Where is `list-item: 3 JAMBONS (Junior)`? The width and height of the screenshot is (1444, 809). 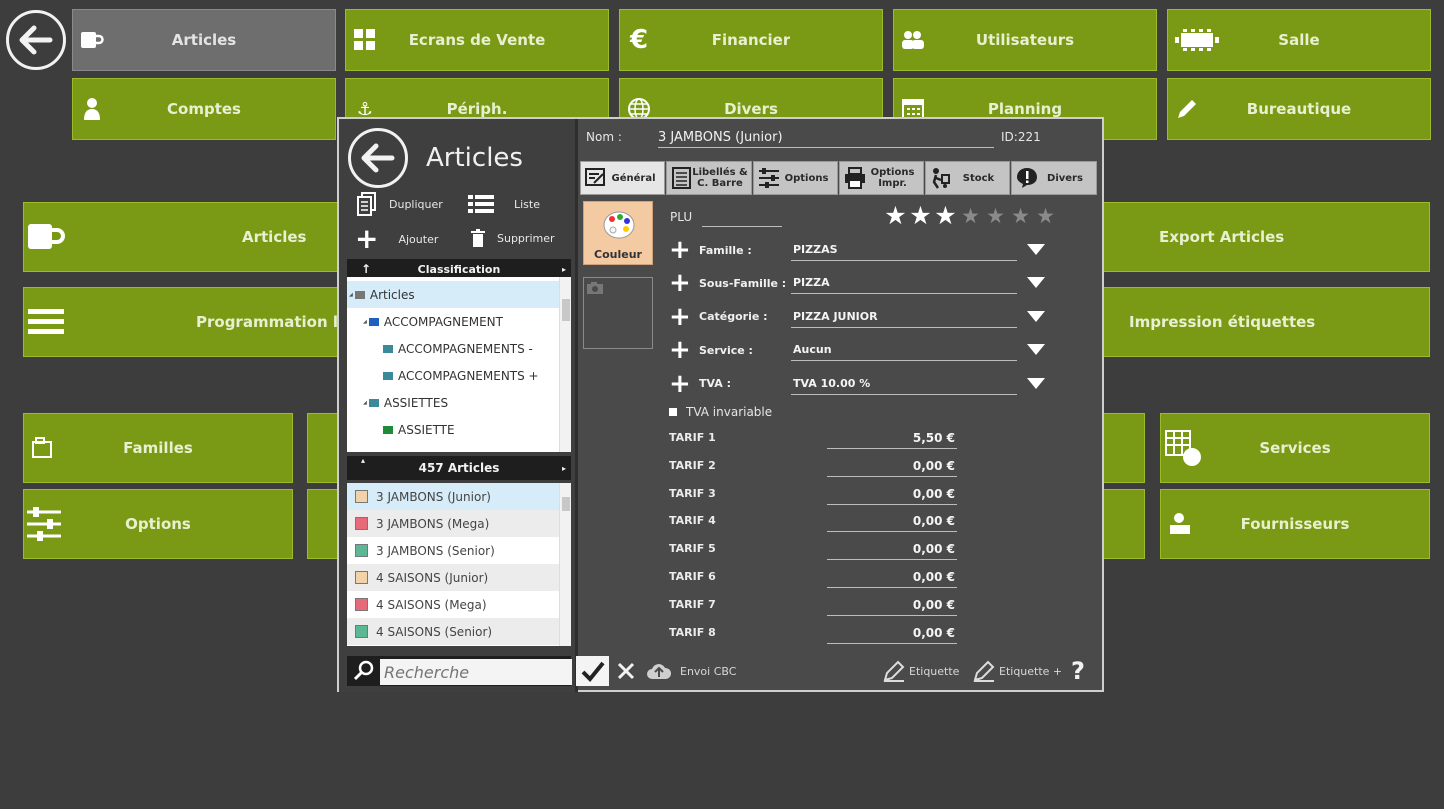
list-item: 3 JAMBONS (Junior) is located at coordinates (453, 496).